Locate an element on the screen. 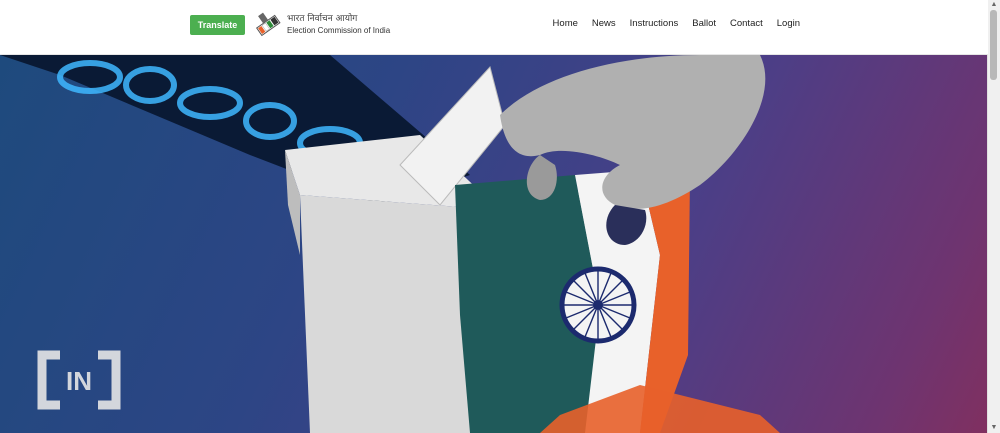 The height and width of the screenshot is (433, 1000). brand-english-name: Election Commission of India is located at coordinates (339, 30).